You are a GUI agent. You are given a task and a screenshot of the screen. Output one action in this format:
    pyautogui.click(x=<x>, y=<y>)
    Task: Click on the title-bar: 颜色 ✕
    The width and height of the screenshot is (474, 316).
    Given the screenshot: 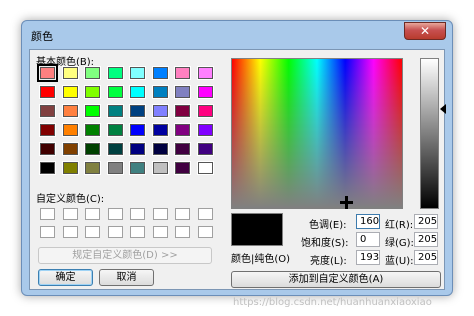 What is the action you would take?
    pyautogui.click(x=237, y=34)
    